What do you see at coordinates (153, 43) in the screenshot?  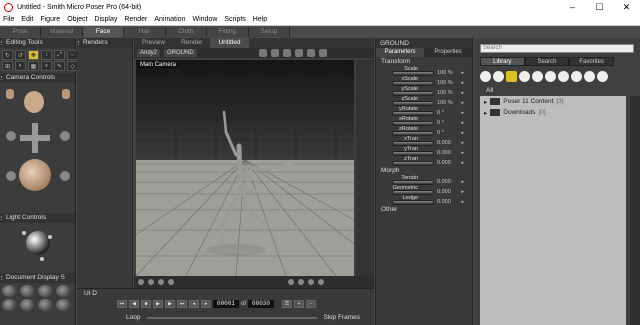 I see `tab-preview: Preview` at bounding box center [153, 43].